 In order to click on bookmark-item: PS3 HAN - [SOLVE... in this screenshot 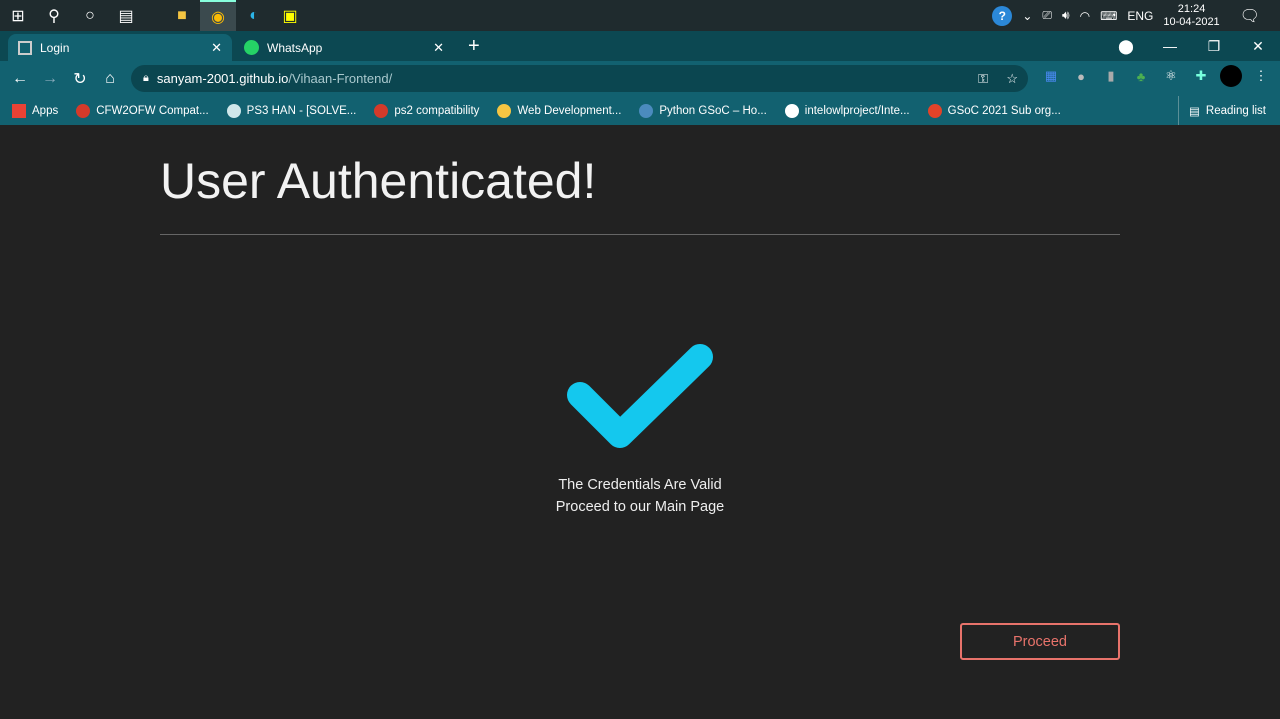, I will do `click(291, 110)`.